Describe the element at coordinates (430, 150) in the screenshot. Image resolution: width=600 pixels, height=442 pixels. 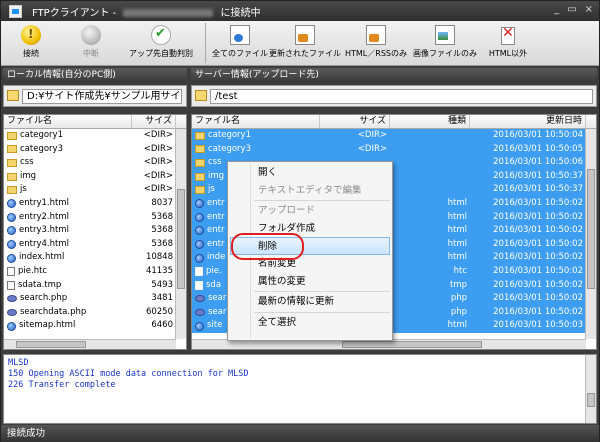
I see `remote-file-type` at that location.